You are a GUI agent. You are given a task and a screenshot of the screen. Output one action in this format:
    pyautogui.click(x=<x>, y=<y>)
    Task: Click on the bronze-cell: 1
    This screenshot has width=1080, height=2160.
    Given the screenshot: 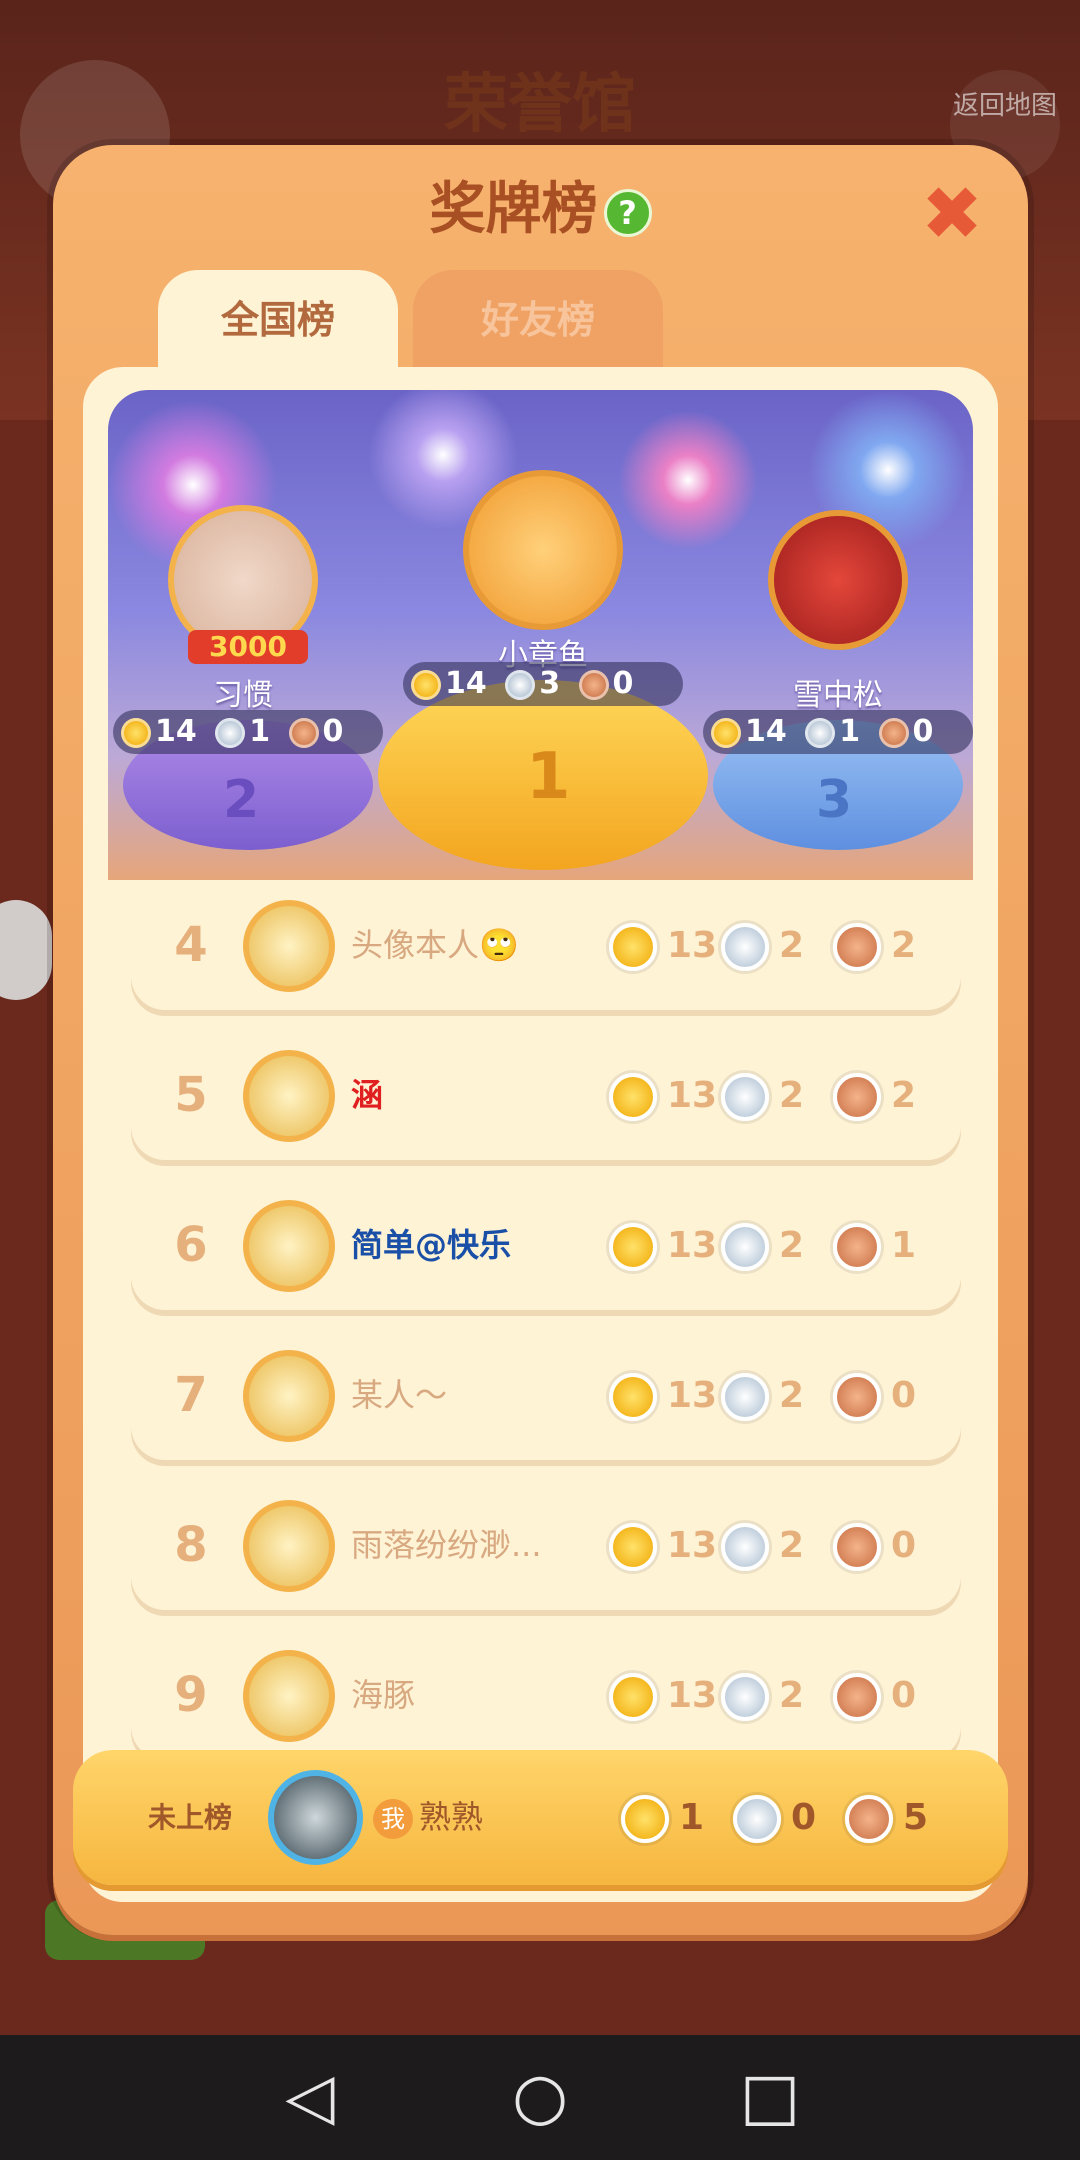 What is the action you would take?
    pyautogui.click(x=874, y=1246)
    